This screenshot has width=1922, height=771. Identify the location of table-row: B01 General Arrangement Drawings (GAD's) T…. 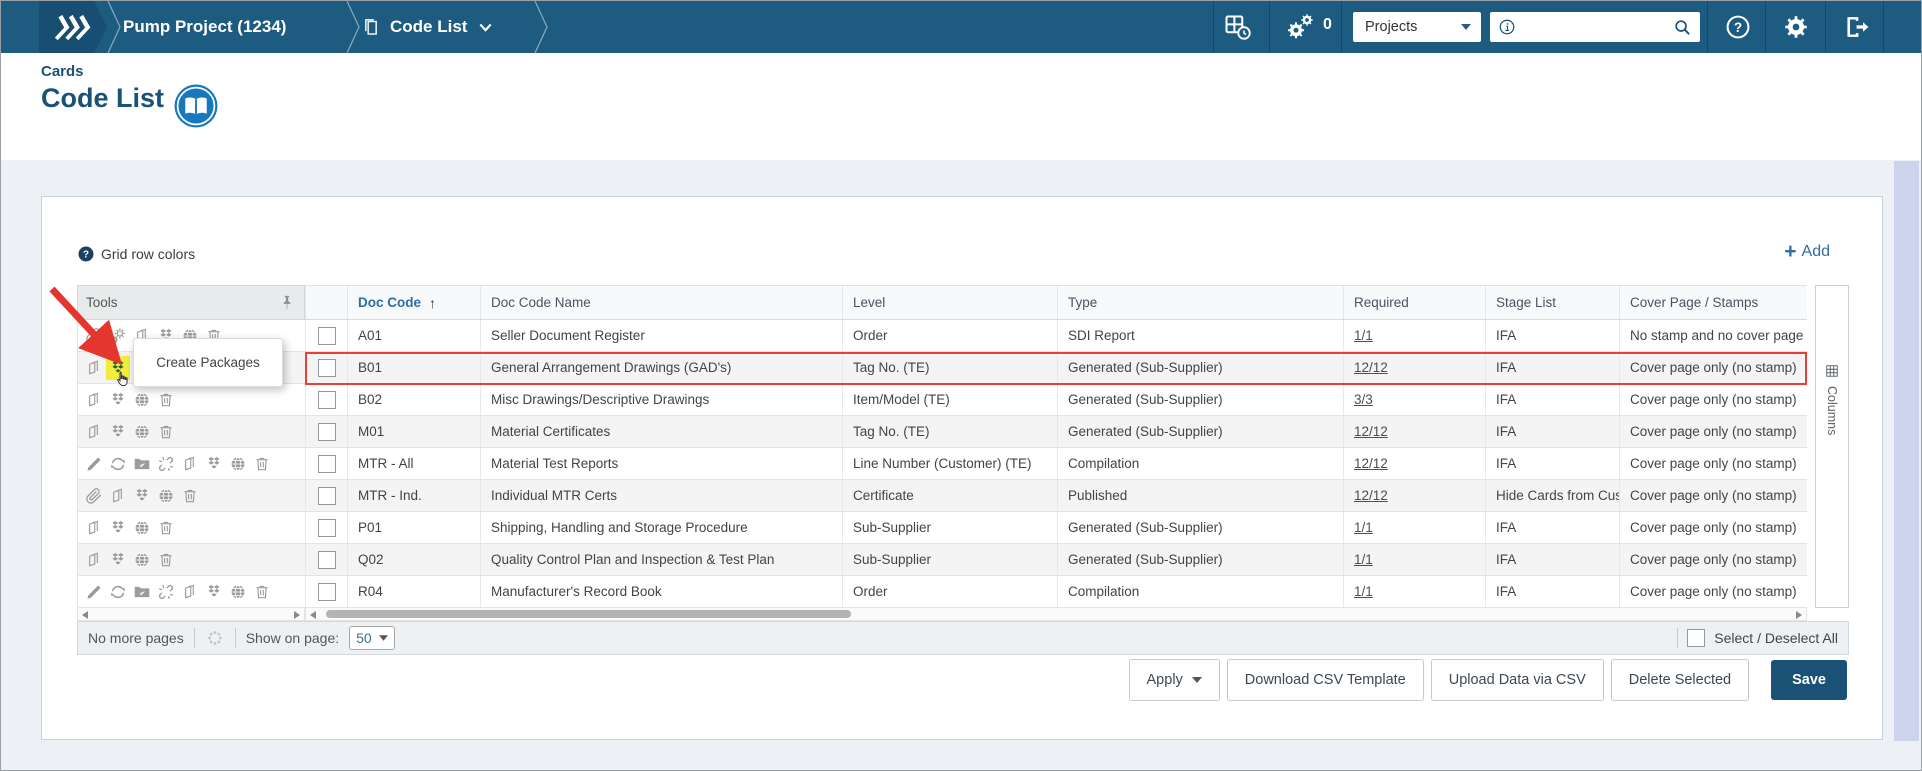
(1056, 368).